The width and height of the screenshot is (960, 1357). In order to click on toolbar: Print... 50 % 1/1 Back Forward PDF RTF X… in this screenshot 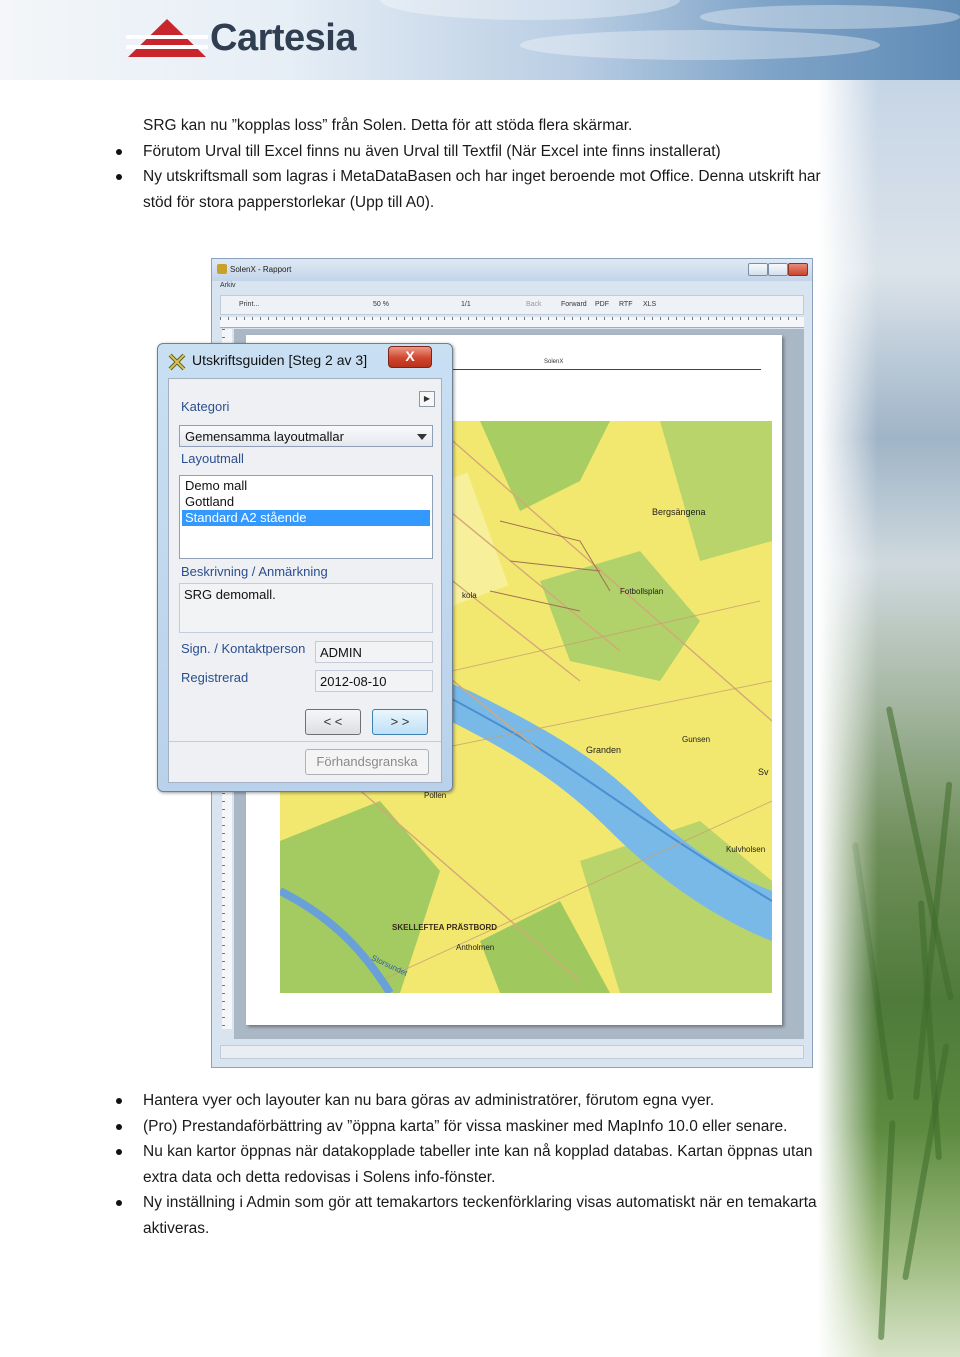, I will do `click(512, 305)`.